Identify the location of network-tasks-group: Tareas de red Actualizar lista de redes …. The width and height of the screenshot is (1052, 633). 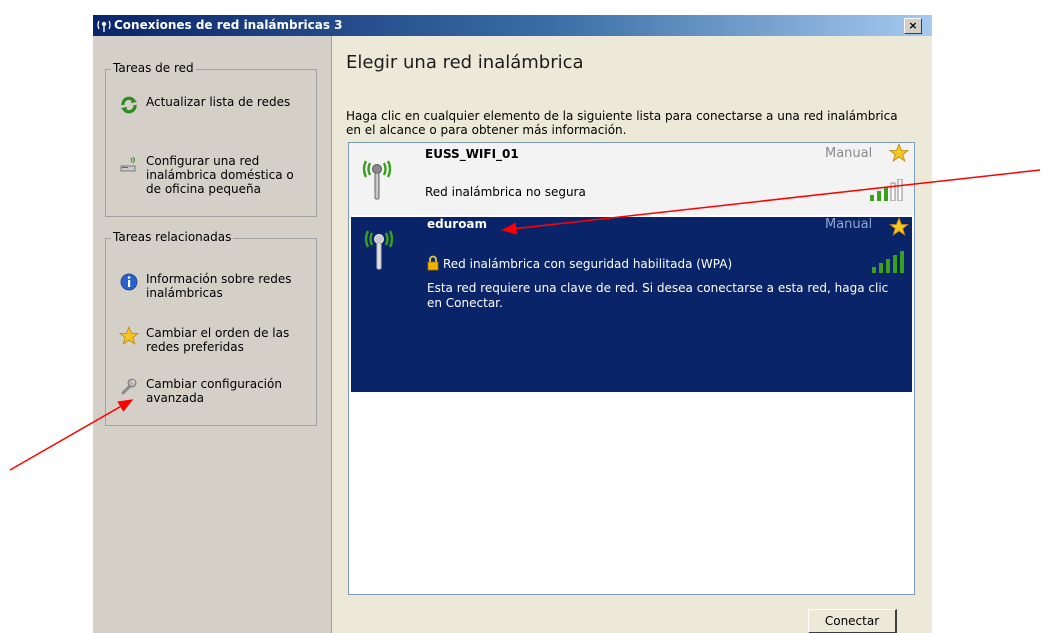
(211, 139).